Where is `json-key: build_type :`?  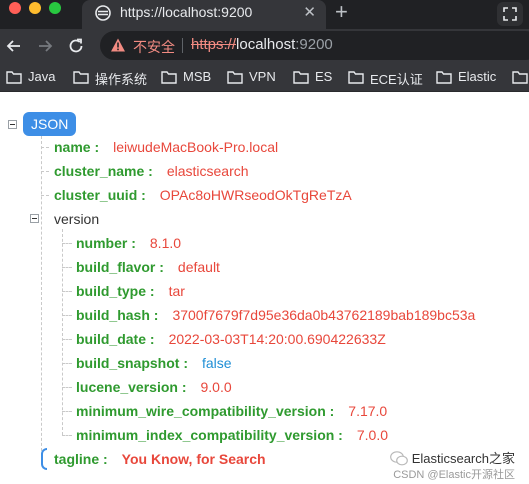
json-key: build_type : is located at coordinates (115, 291).